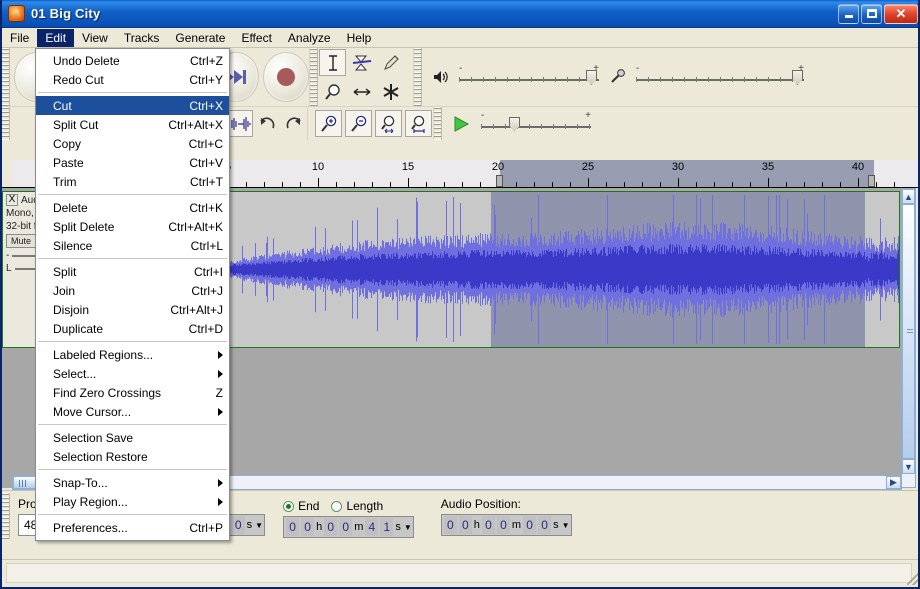 This screenshot has height=589, width=920. Describe the element at coordinates (19, 38) in the screenshot. I see `menu-file: File` at that location.